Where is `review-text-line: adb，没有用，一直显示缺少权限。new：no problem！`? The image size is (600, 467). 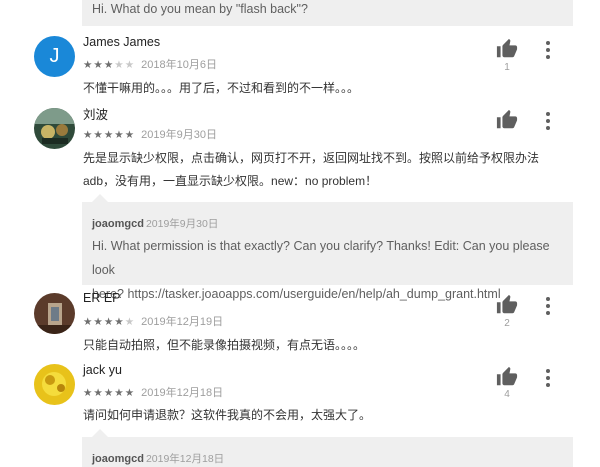 review-text-line: adb，没有用，一直显示缺少权限。new：no problem！ is located at coordinates (230, 181).